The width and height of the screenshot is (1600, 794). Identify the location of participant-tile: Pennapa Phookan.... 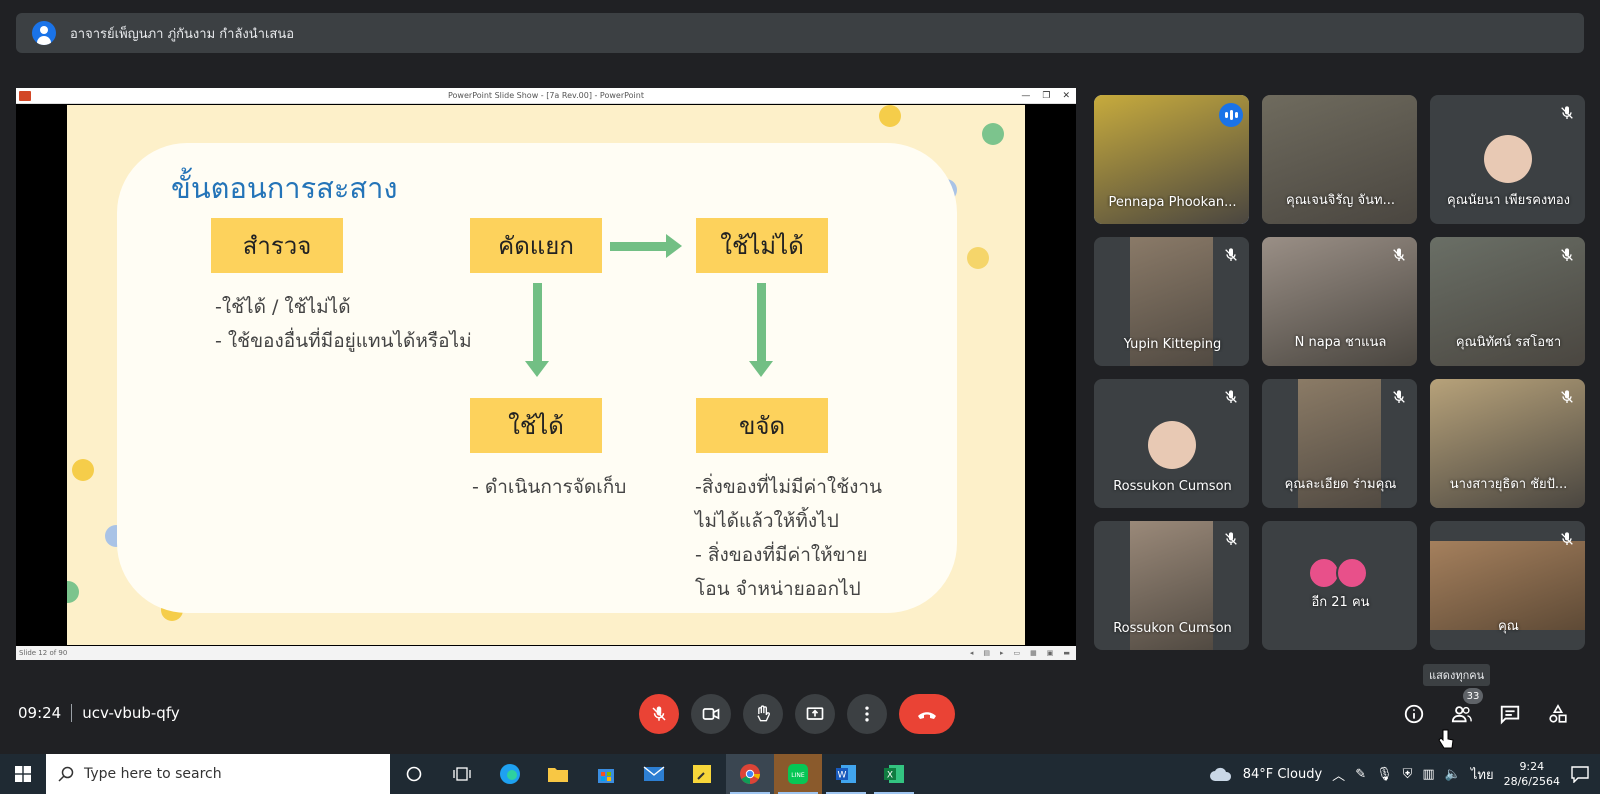
(1171, 159).